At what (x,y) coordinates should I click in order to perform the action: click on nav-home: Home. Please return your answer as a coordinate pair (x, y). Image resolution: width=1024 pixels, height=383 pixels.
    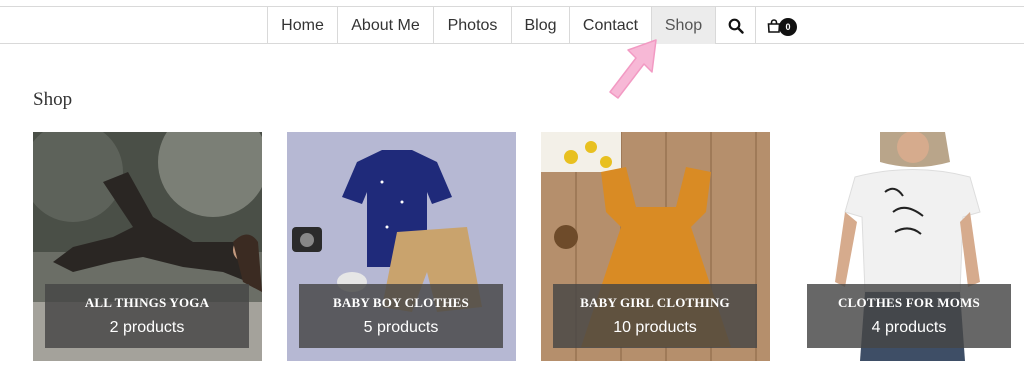
    Looking at the image, I should click on (302, 25).